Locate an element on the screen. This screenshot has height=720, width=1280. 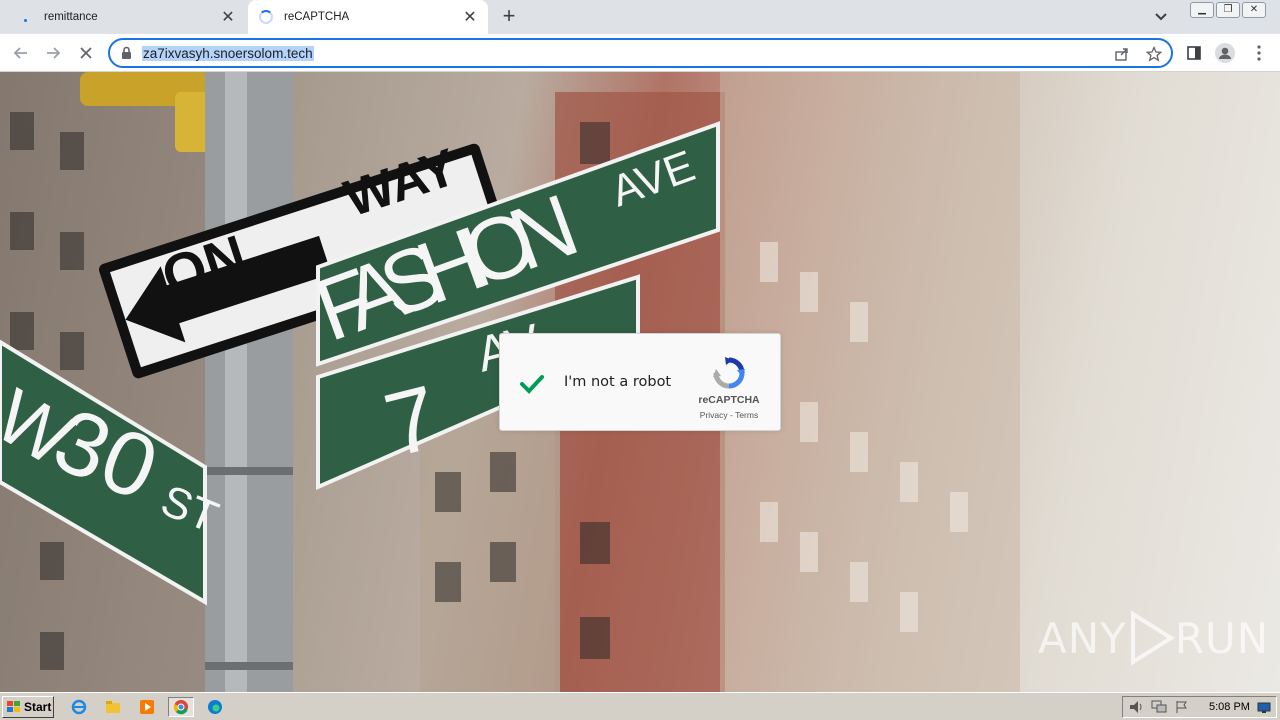
recaptcha-brand: reCAPTCHA is located at coordinates (729, 400).